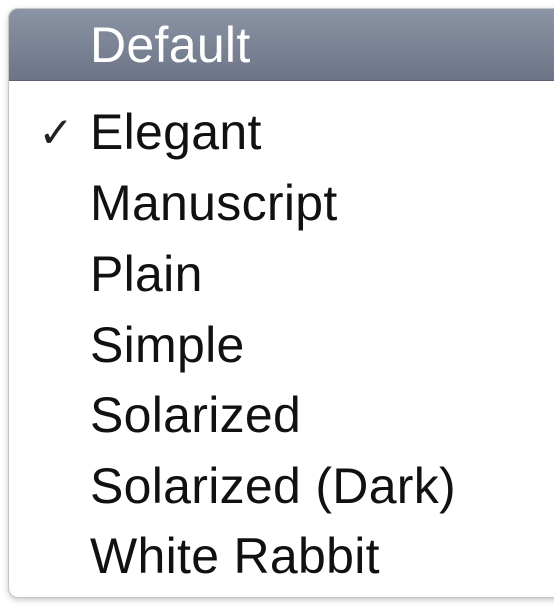 This screenshot has height=607, width=554. Describe the element at coordinates (281, 274) in the screenshot. I see `menu-item-plain: Plain` at that location.